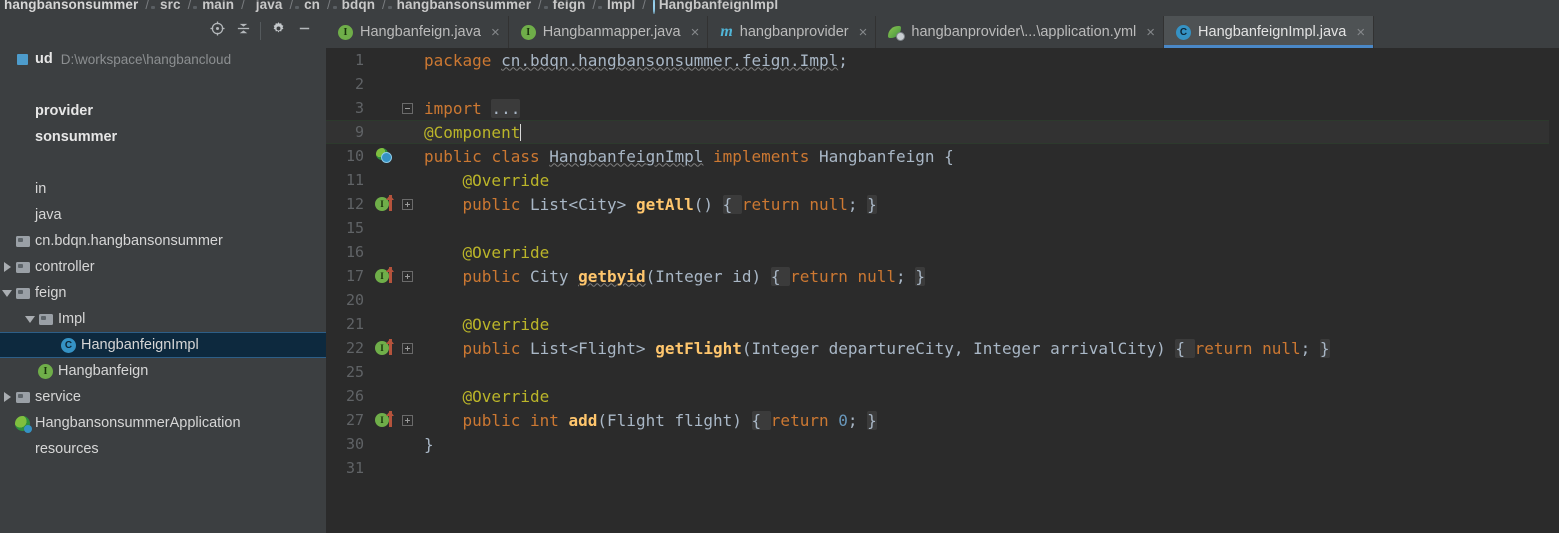 The width and height of the screenshot is (1559, 533). I want to click on editor-tab: m hangbanprovider ×, so click(792, 32).